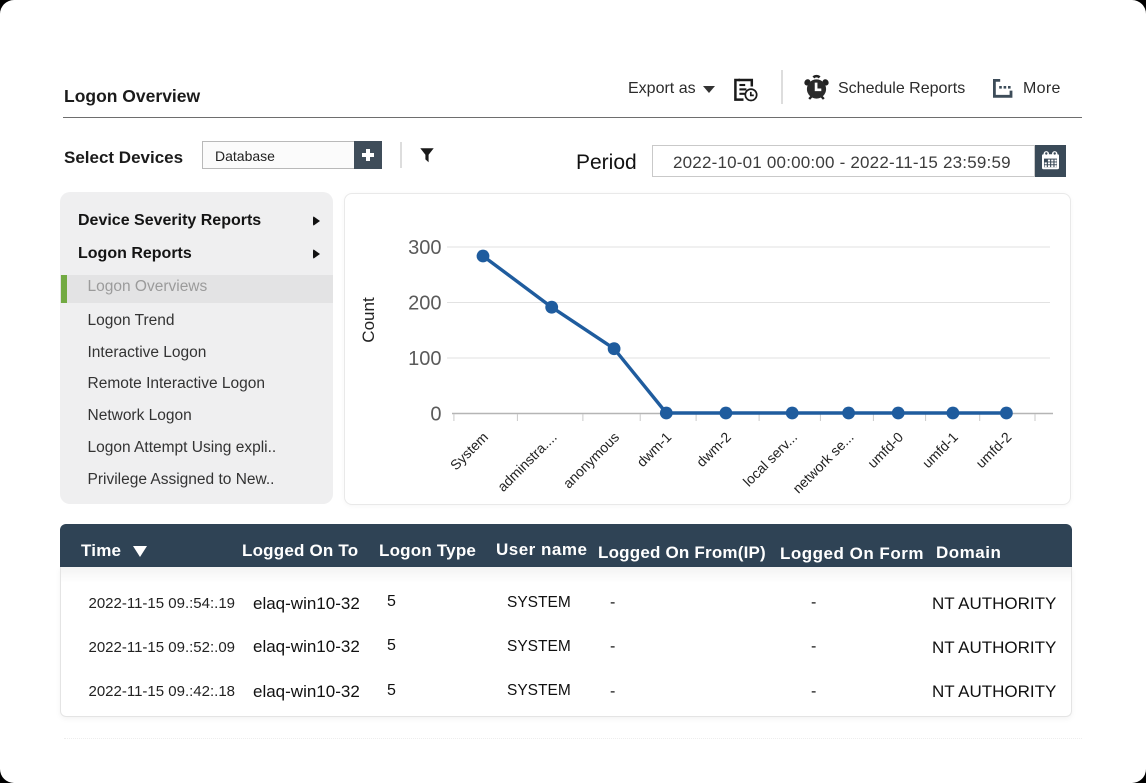 The height and width of the screenshot is (783, 1146). Describe the element at coordinates (368, 320) in the screenshot. I see `svg-text: Count` at that location.